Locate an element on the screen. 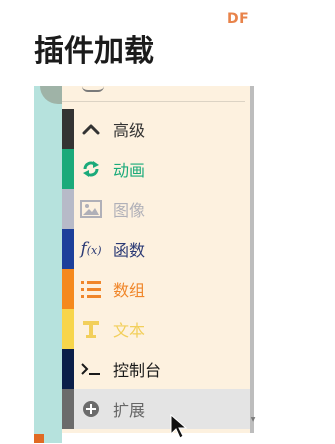 This screenshot has width=335, height=444. category-advanced: 高级 is located at coordinates (156, 129).